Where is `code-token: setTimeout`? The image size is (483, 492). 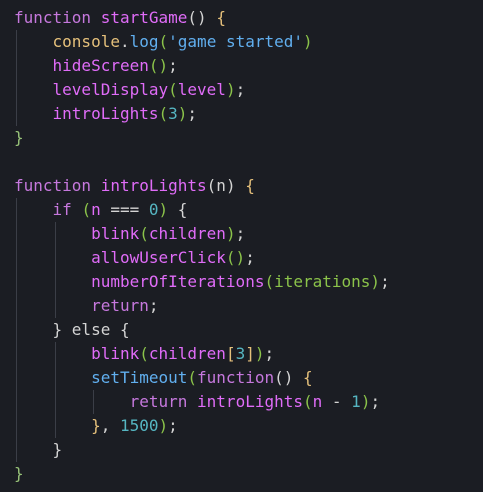 code-token: setTimeout is located at coordinates (139, 377).